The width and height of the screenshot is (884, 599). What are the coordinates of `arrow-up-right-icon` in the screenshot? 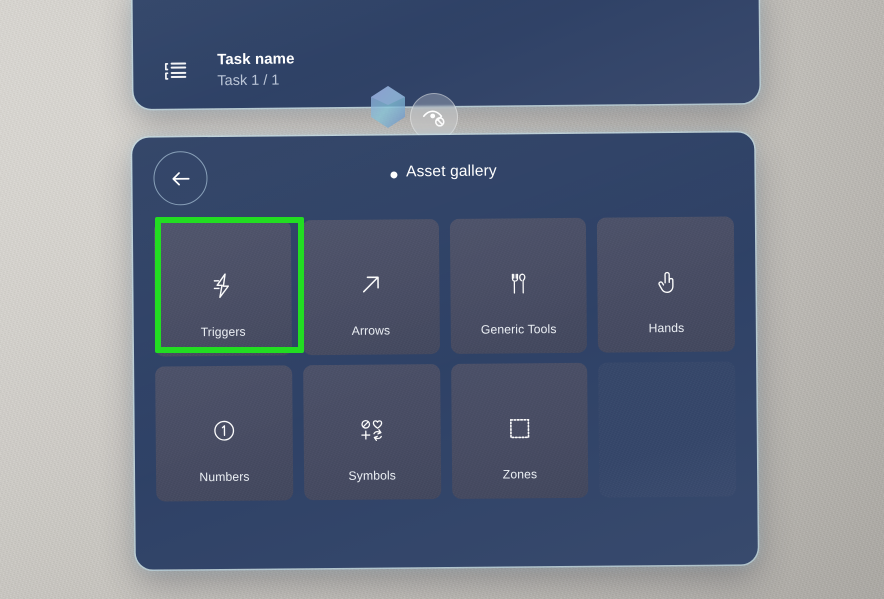 It's located at (370, 284).